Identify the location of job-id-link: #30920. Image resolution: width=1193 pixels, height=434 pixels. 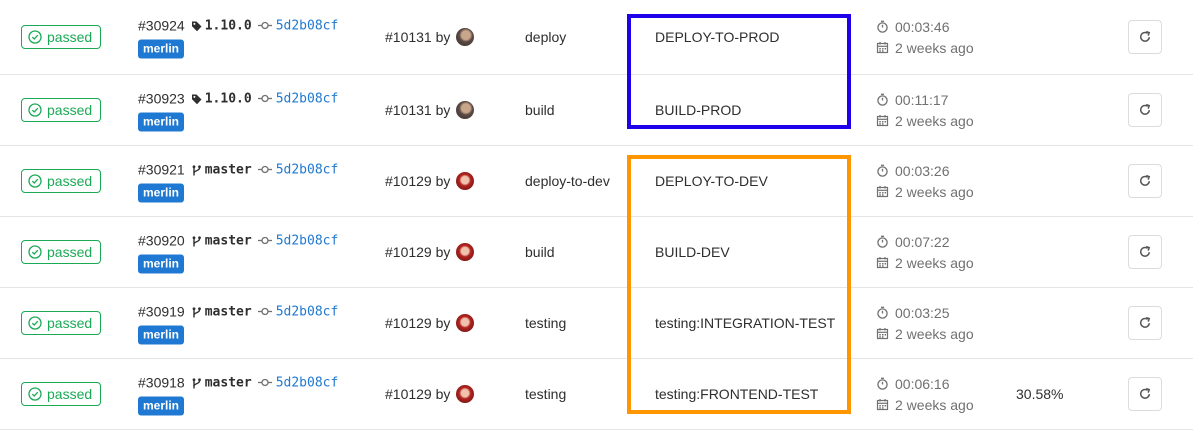
(161, 241).